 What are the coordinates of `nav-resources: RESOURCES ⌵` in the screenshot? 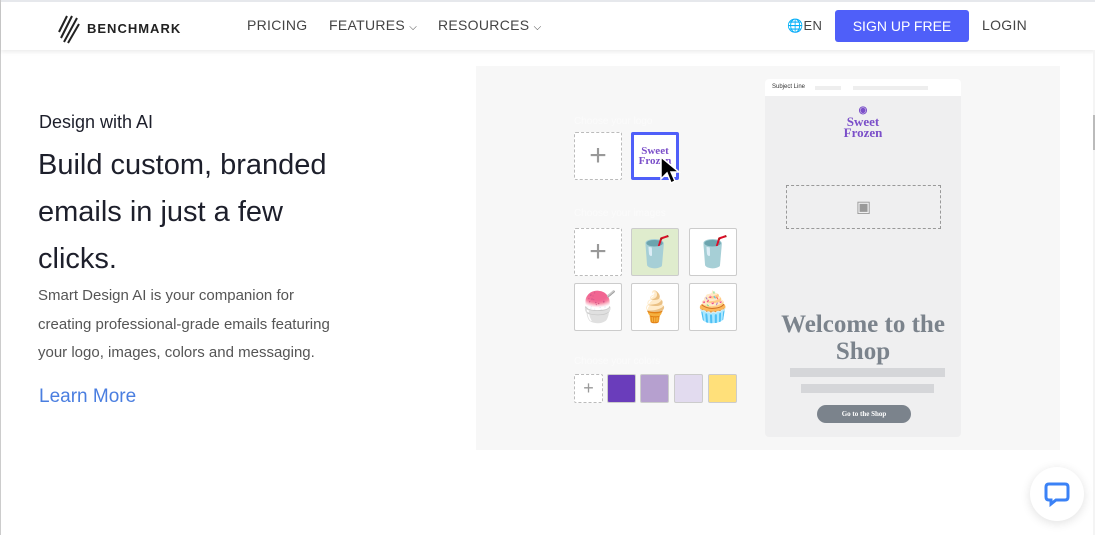 It's located at (489, 25).